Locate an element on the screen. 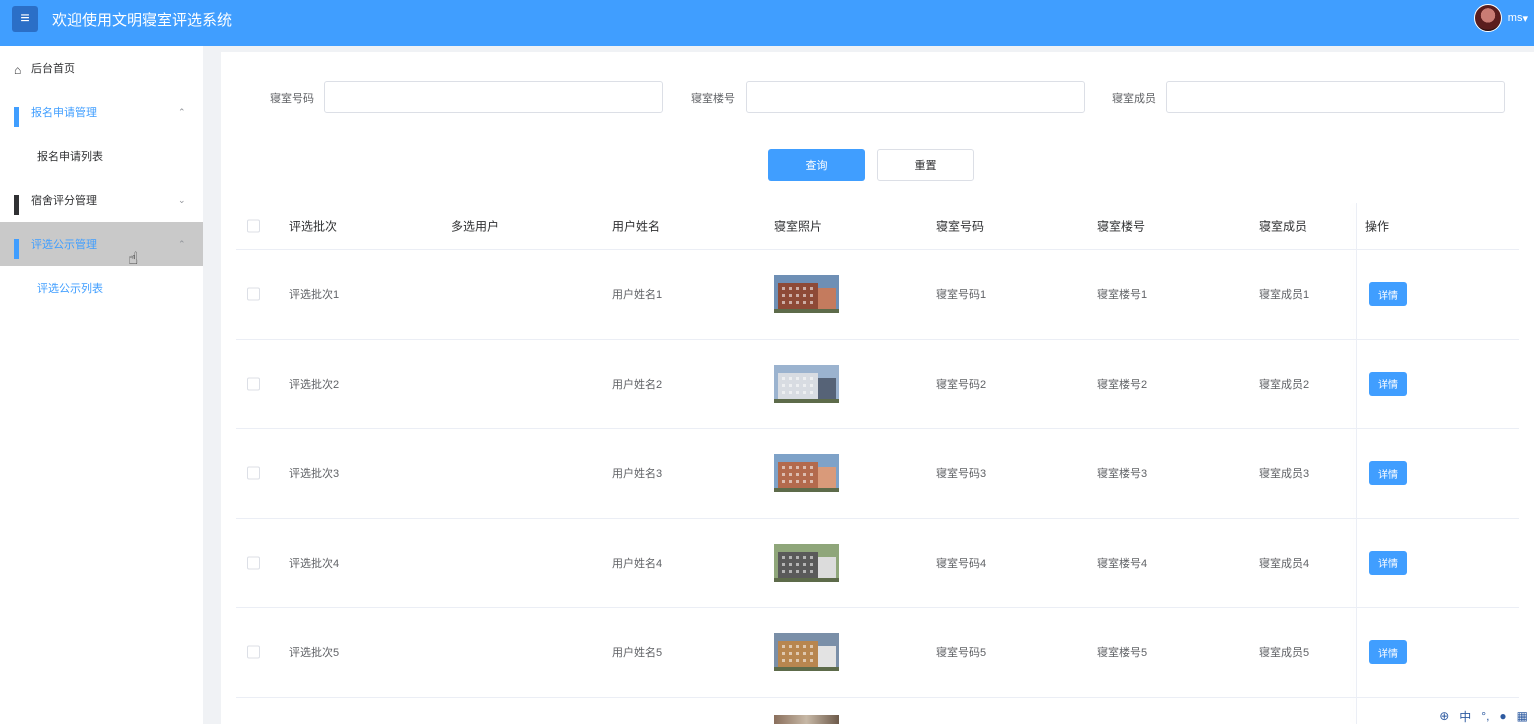  ime-language: 中 is located at coordinates (1465, 716).